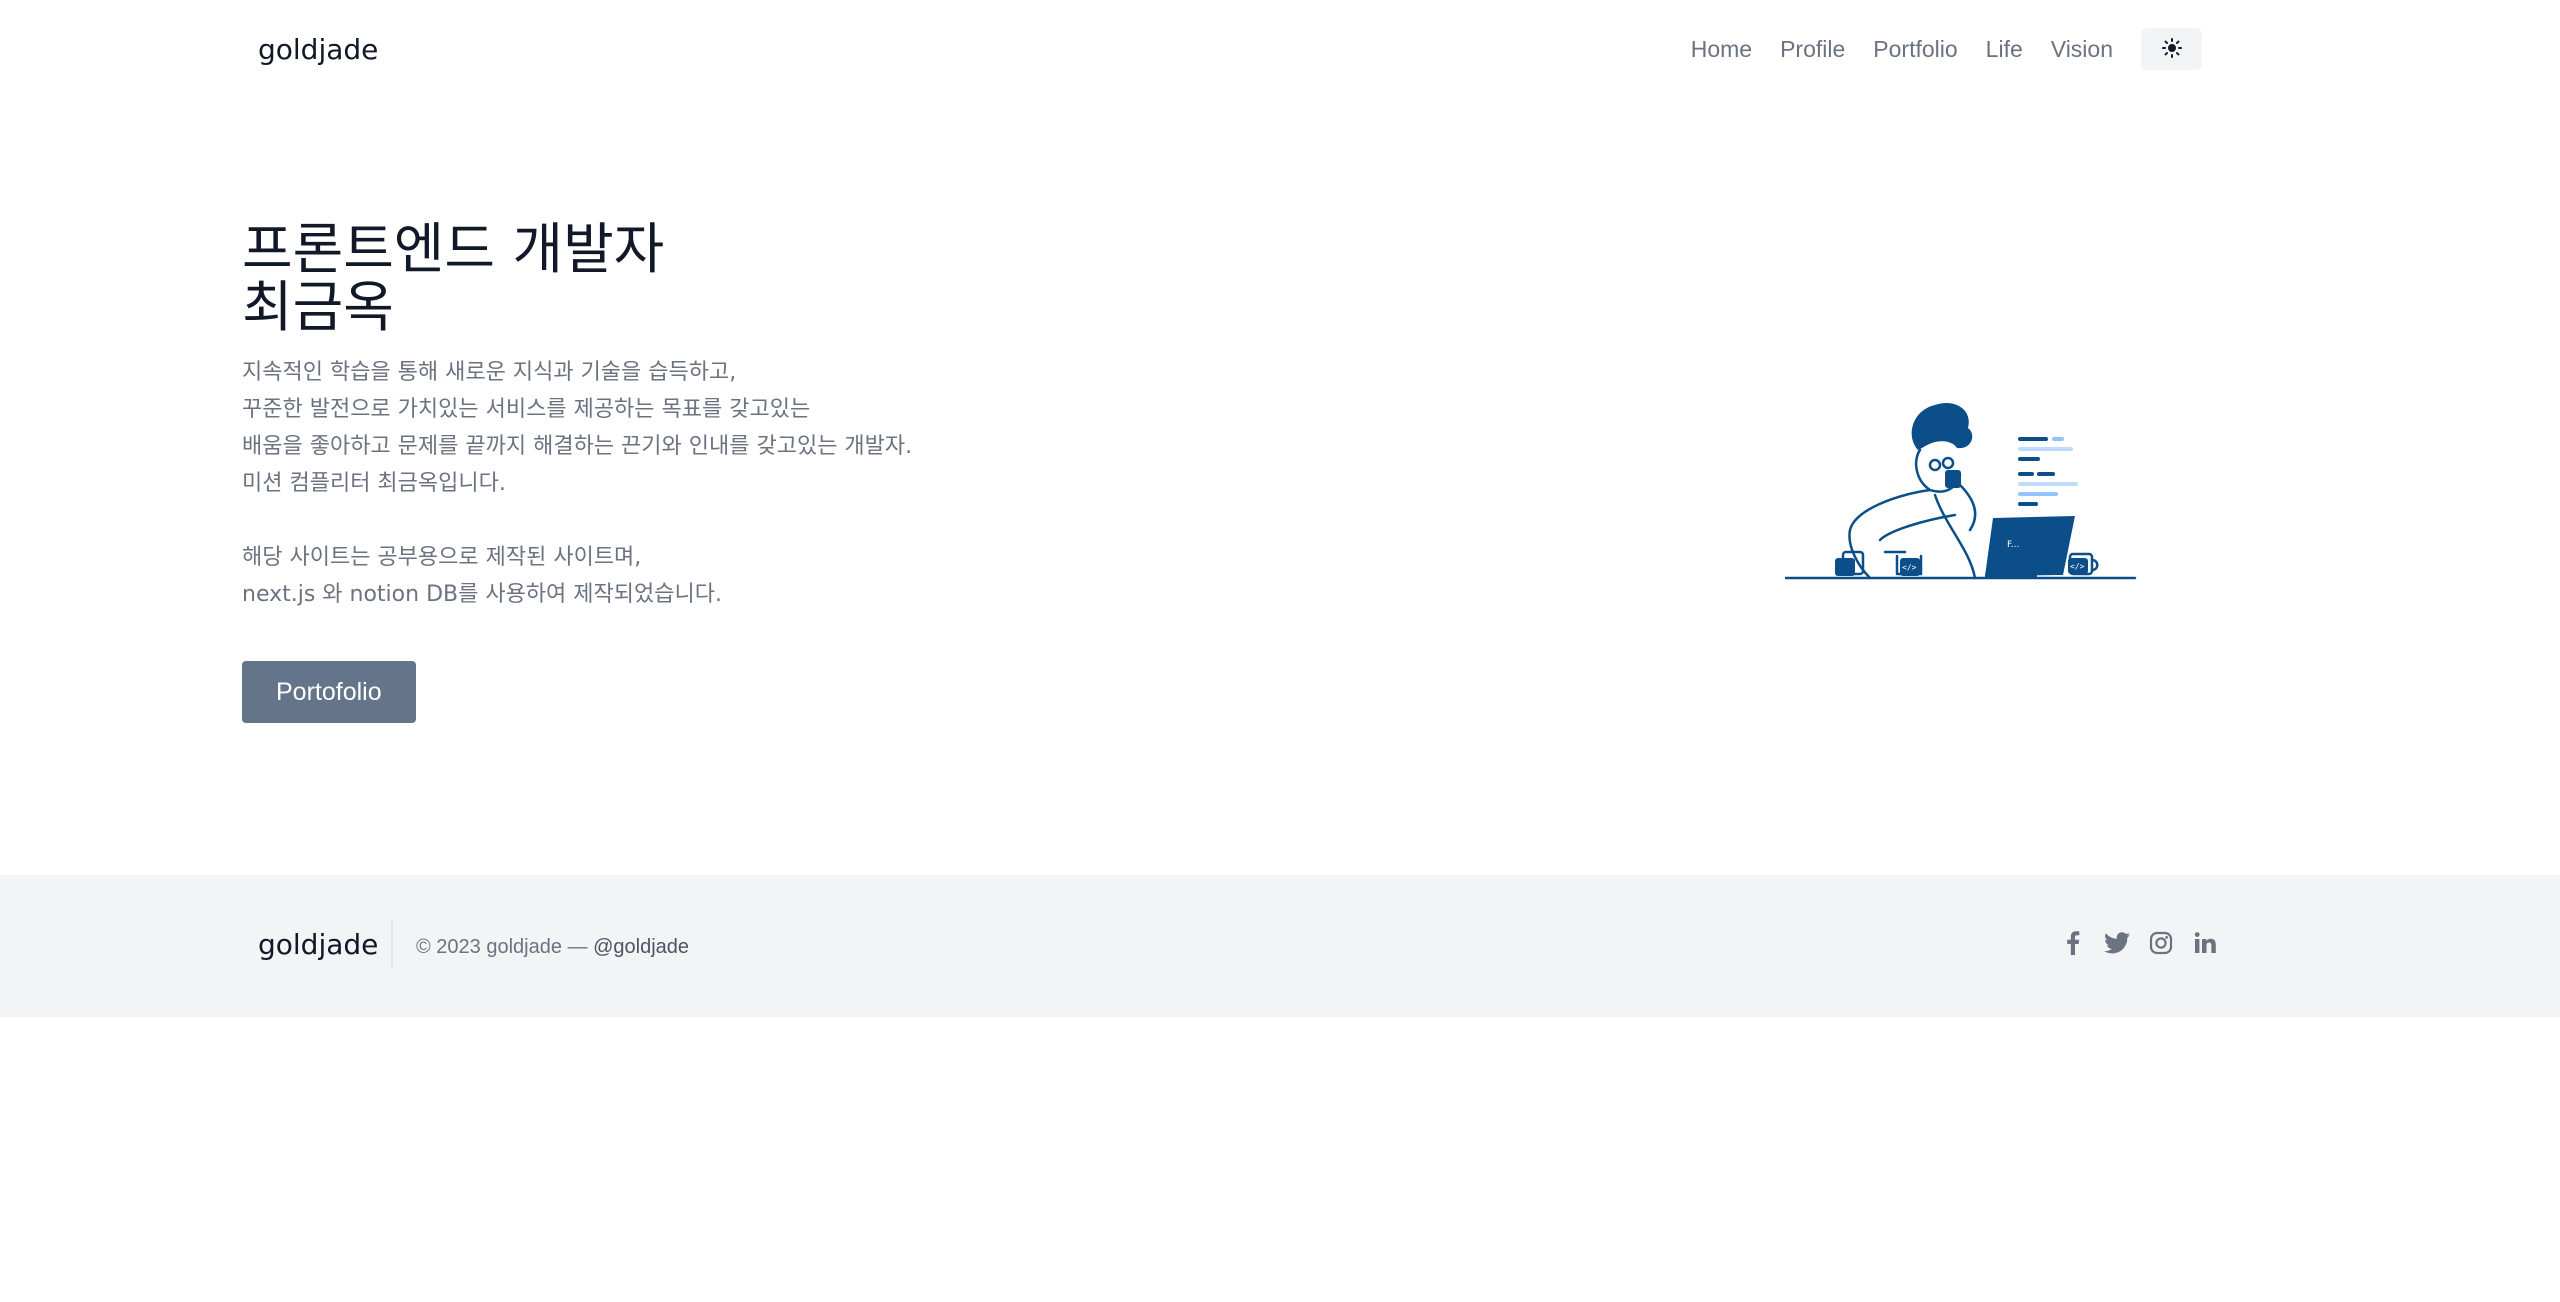  What do you see at coordinates (502, 947) in the screenshot?
I see `copyright-label: © 2023 goldjade —` at bounding box center [502, 947].